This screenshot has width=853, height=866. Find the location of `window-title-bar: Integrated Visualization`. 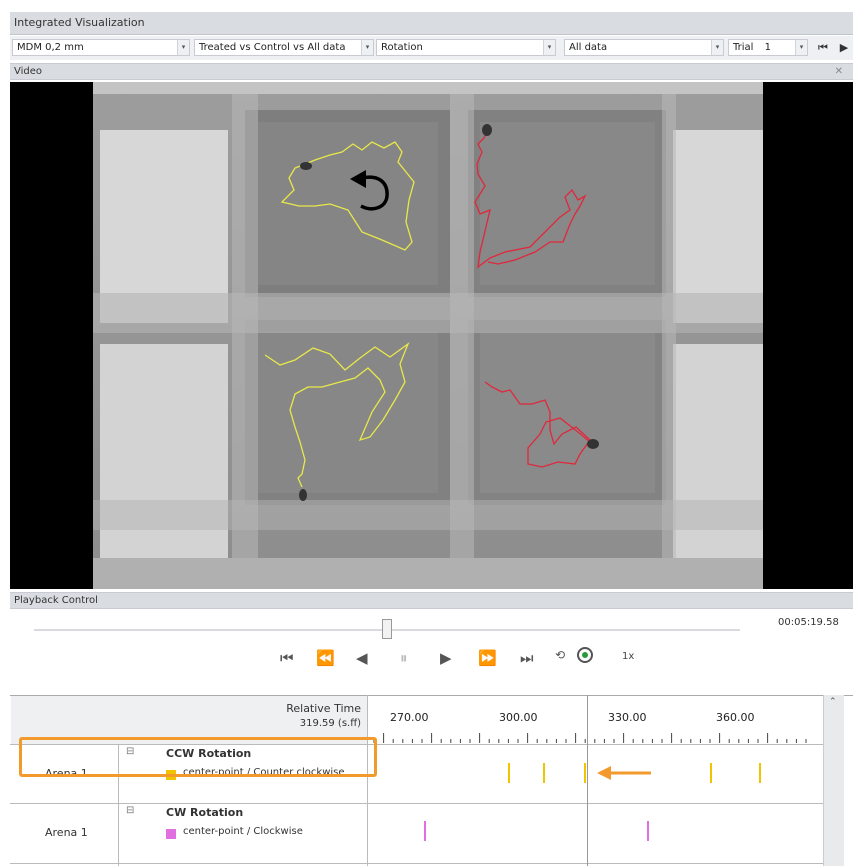

window-title-bar: Integrated Visualization is located at coordinates (431, 23).